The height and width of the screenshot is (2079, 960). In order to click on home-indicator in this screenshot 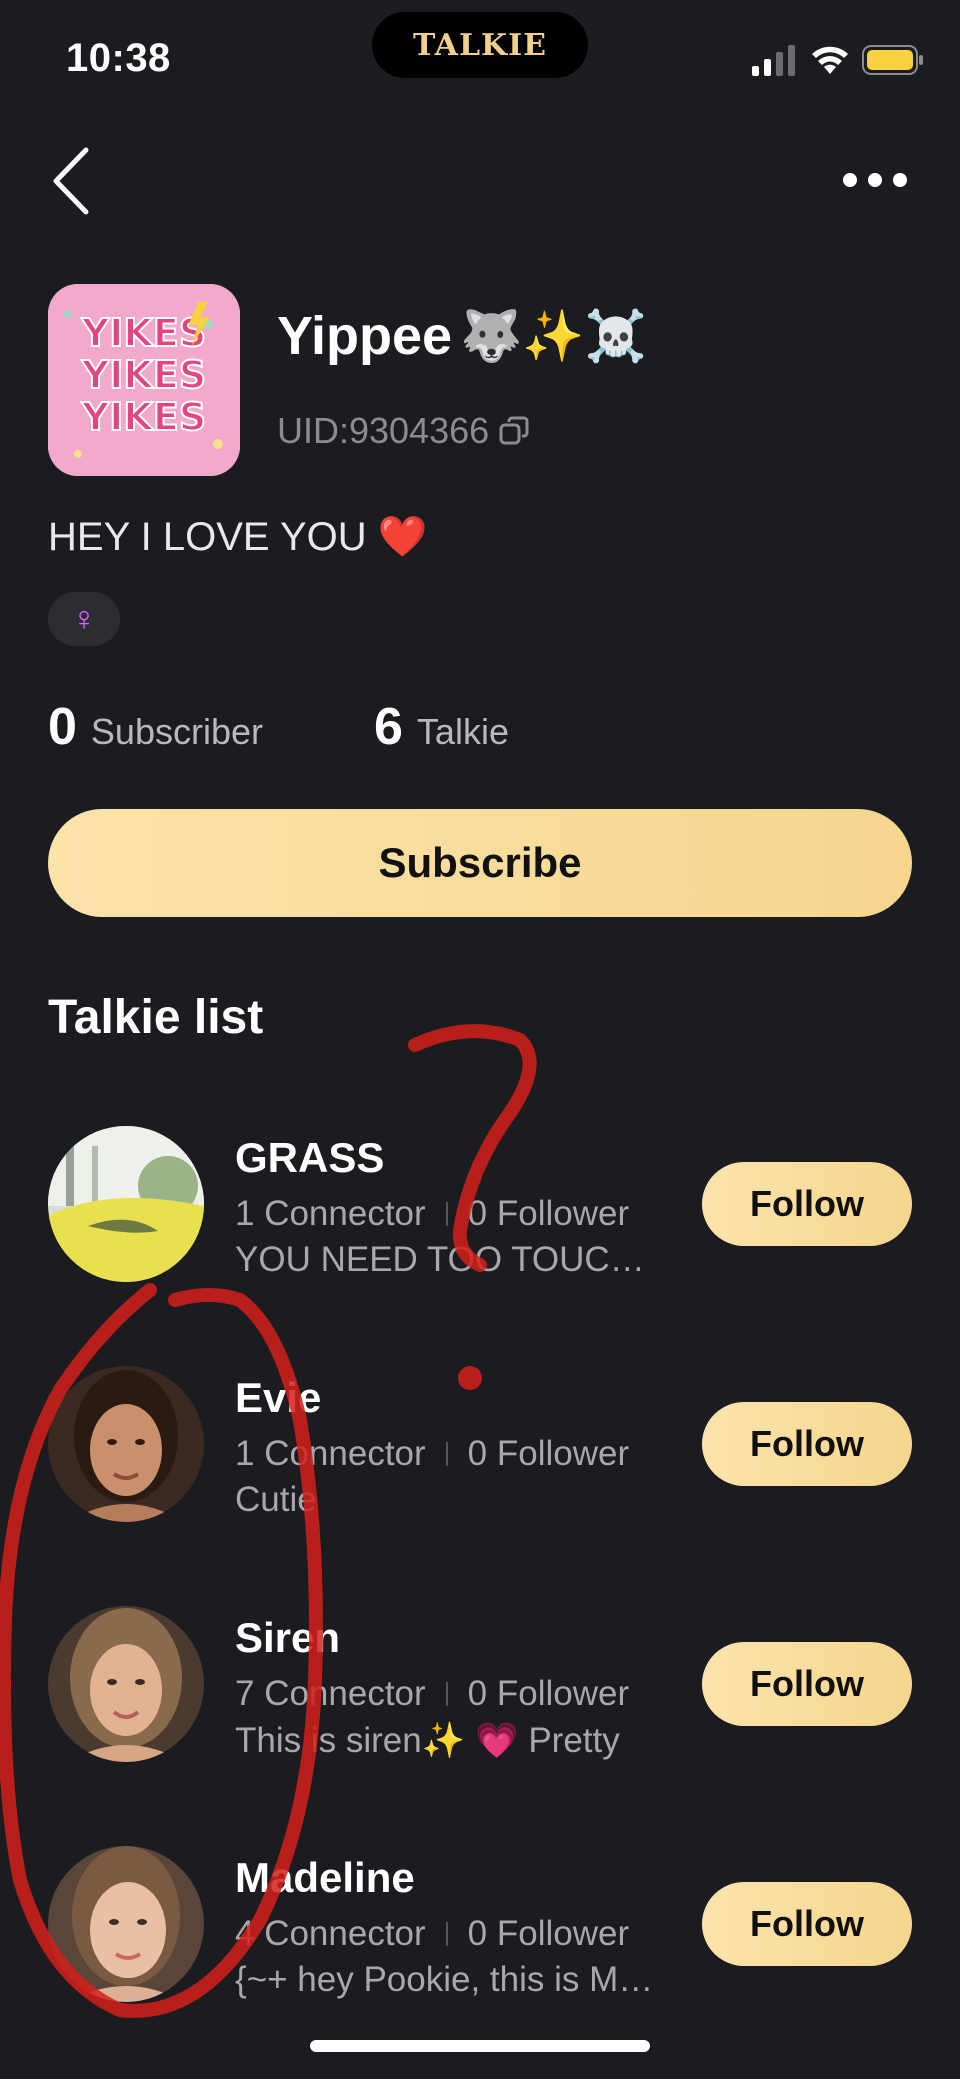, I will do `click(480, 2046)`.